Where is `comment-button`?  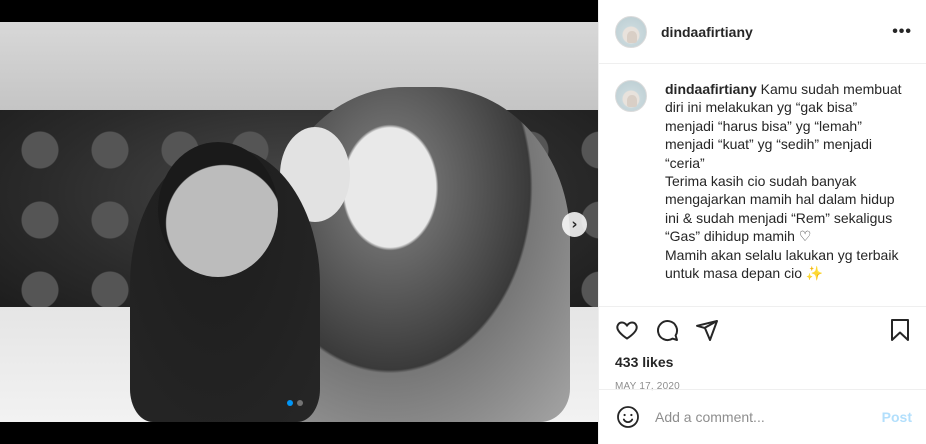 comment-button is located at coordinates (667, 330).